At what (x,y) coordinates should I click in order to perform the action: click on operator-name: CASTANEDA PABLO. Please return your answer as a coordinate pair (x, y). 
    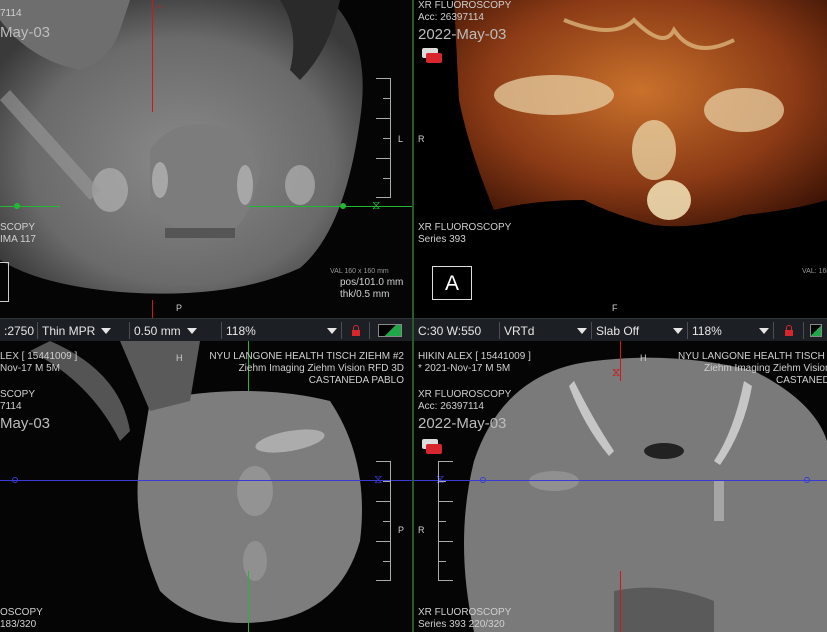
    Looking at the image, I should click on (356, 380).